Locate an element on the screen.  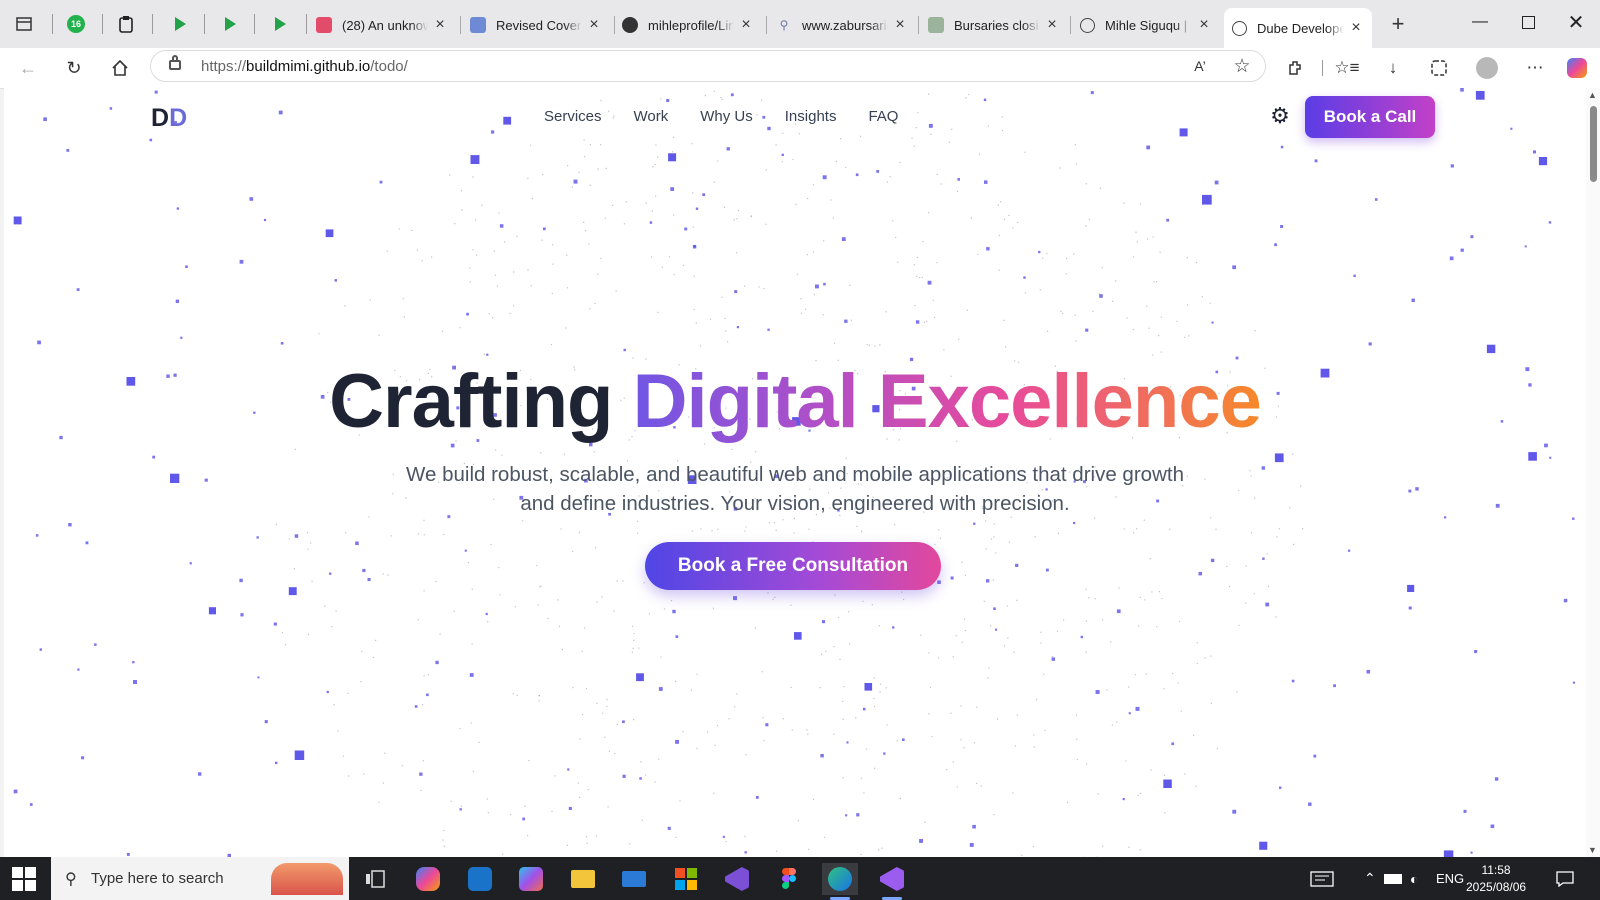
system-clock: 11:58 2025/08/06 is located at coordinates (1496, 879).